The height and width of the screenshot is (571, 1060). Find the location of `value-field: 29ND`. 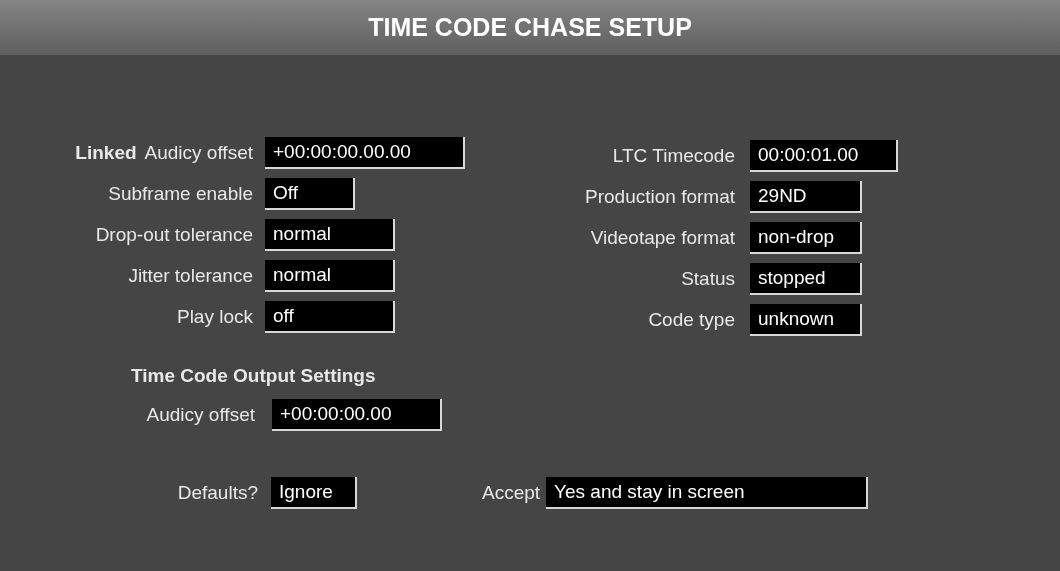

value-field: 29ND is located at coordinates (806, 197).